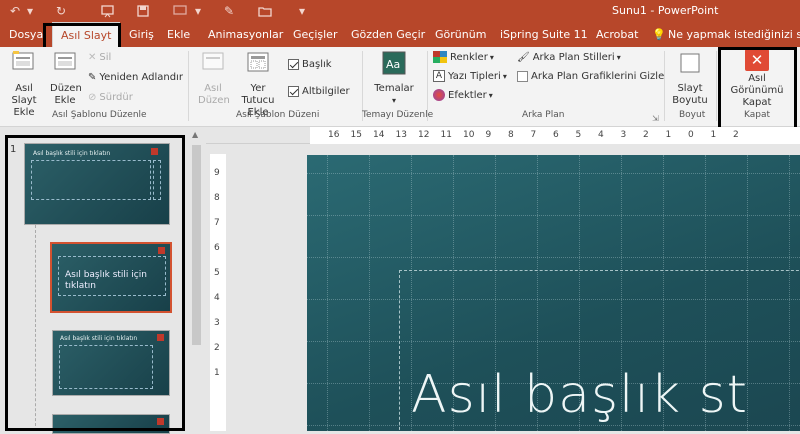 This screenshot has height=434, width=800. What do you see at coordinates (394, 78) in the screenshot?
I see `themes-button: Aa Temalar ▾` at bounding box center [394, 78].